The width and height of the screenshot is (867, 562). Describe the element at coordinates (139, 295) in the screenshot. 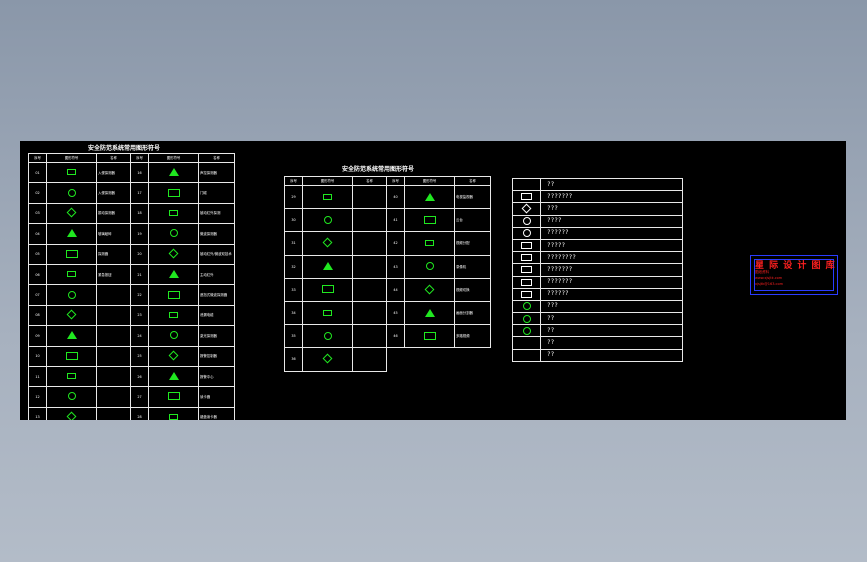

I see `index-cell: 22` at that location.